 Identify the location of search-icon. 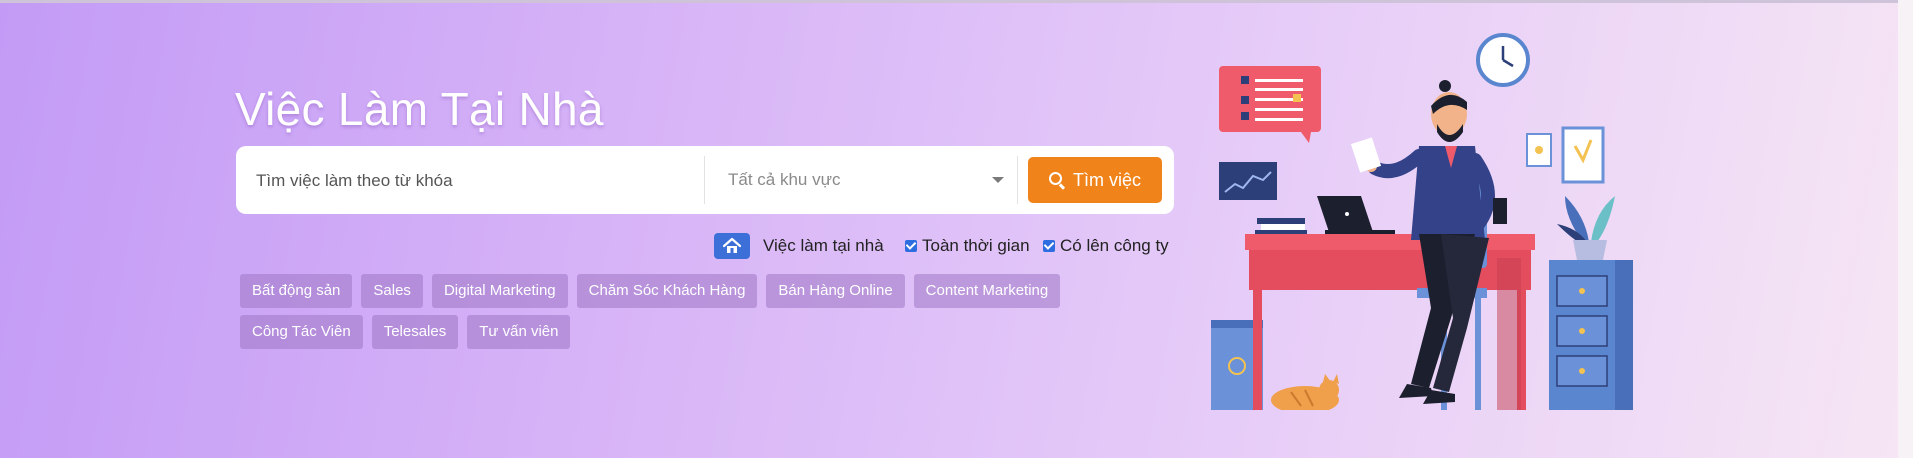
(1056, 180).